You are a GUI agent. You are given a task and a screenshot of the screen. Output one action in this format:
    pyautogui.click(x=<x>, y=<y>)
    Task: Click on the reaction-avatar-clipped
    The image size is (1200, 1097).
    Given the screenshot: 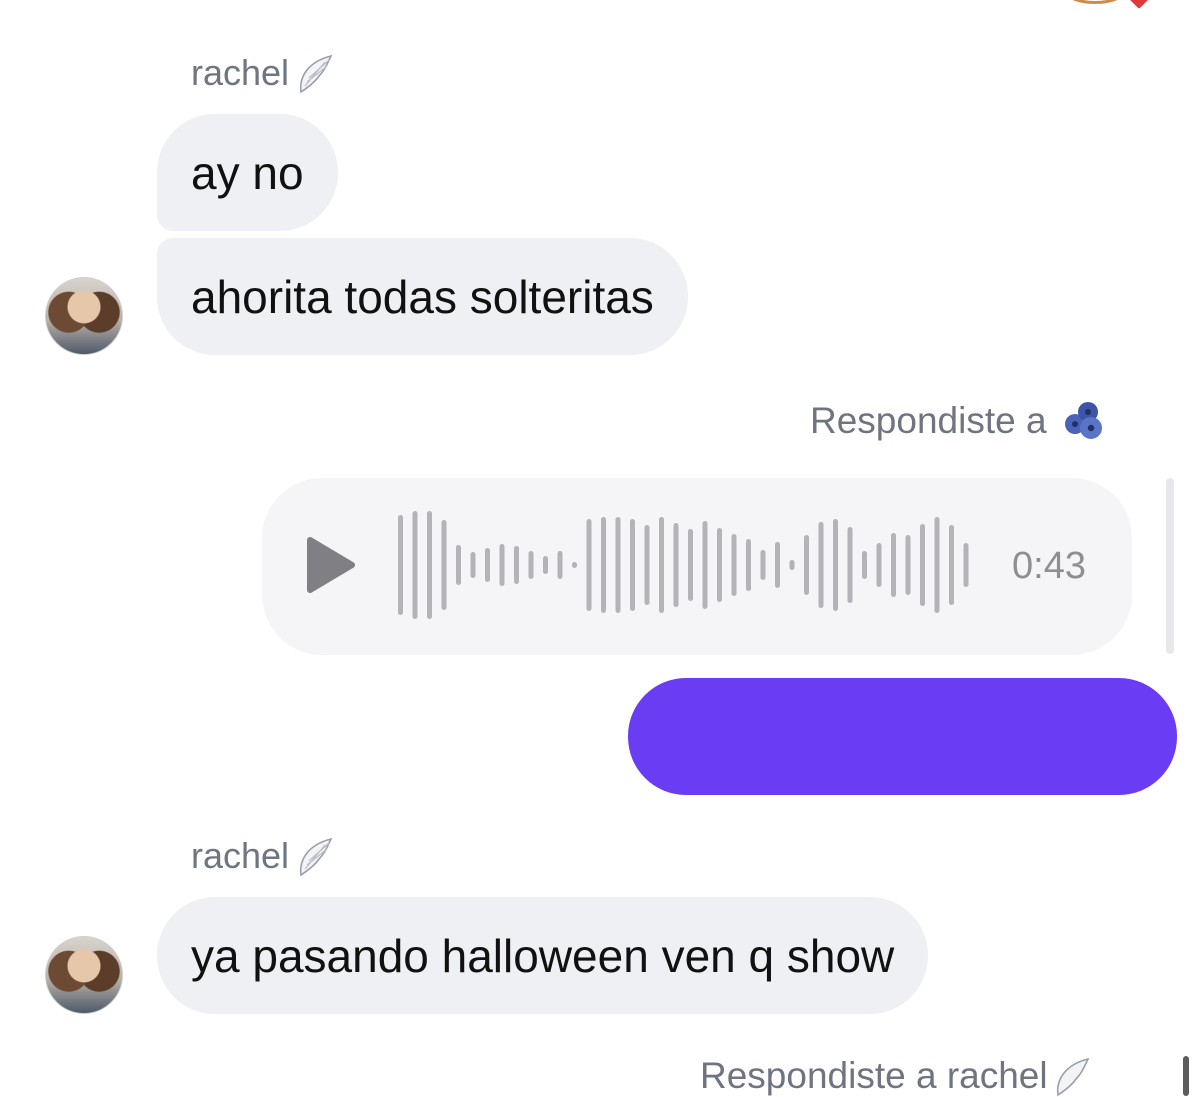 What is the action you would take?
    pyautogui.click(x=1095, y=2)
    